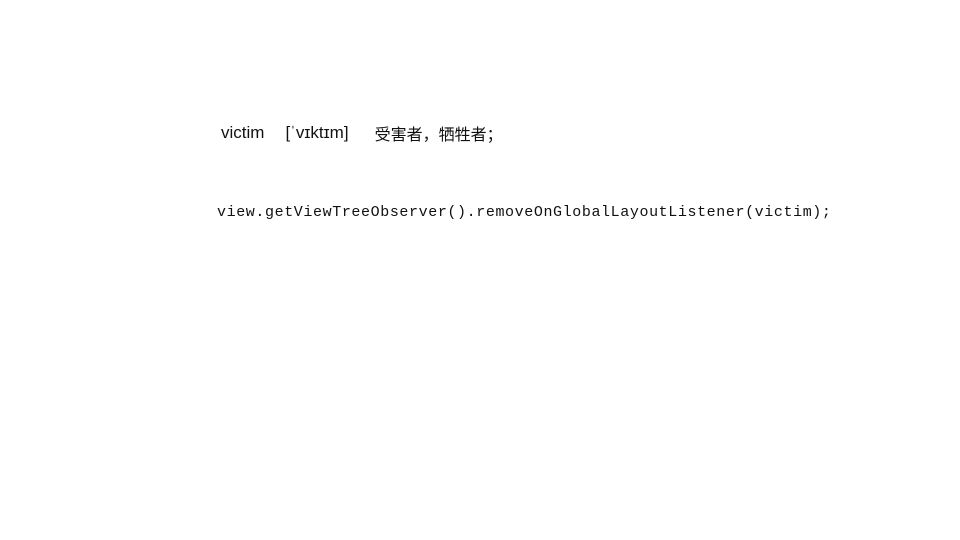 Image resolution: width=960 pixels, height=540 pixels. I want to click on vocab-phonetic: [ˈvɪktɪm], so click(317, 132).